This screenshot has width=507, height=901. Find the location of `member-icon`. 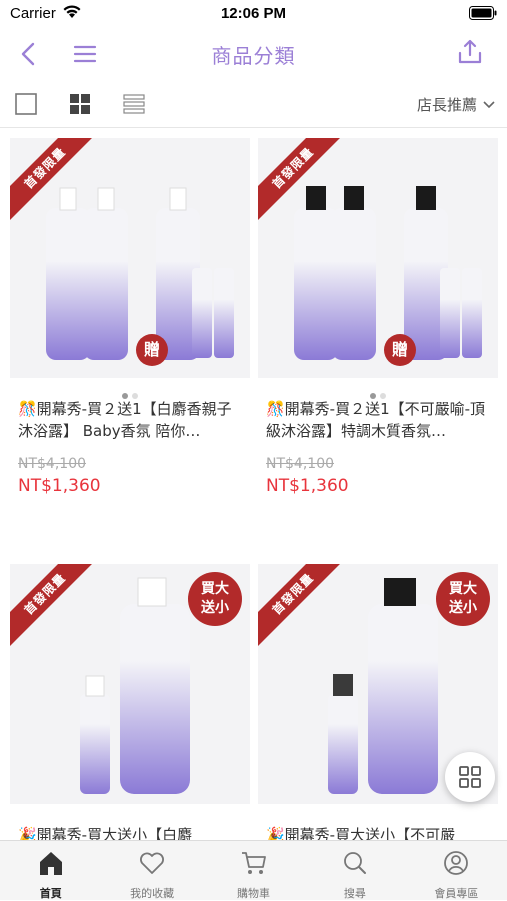

member-icon is located at coordinates (456, 863).